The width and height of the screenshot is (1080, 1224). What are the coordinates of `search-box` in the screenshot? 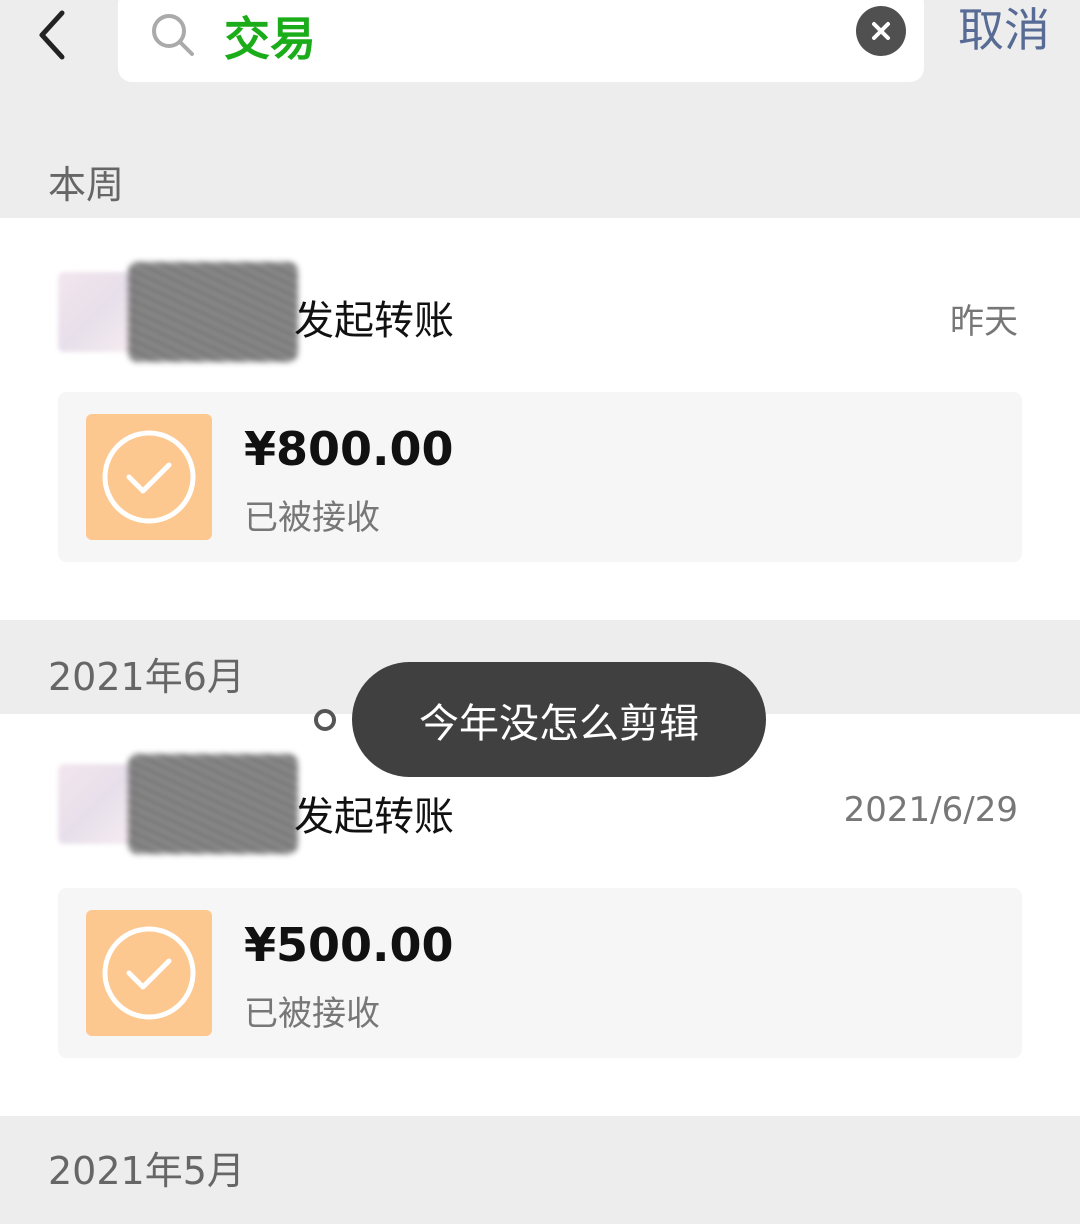 It's located at (521, 41).